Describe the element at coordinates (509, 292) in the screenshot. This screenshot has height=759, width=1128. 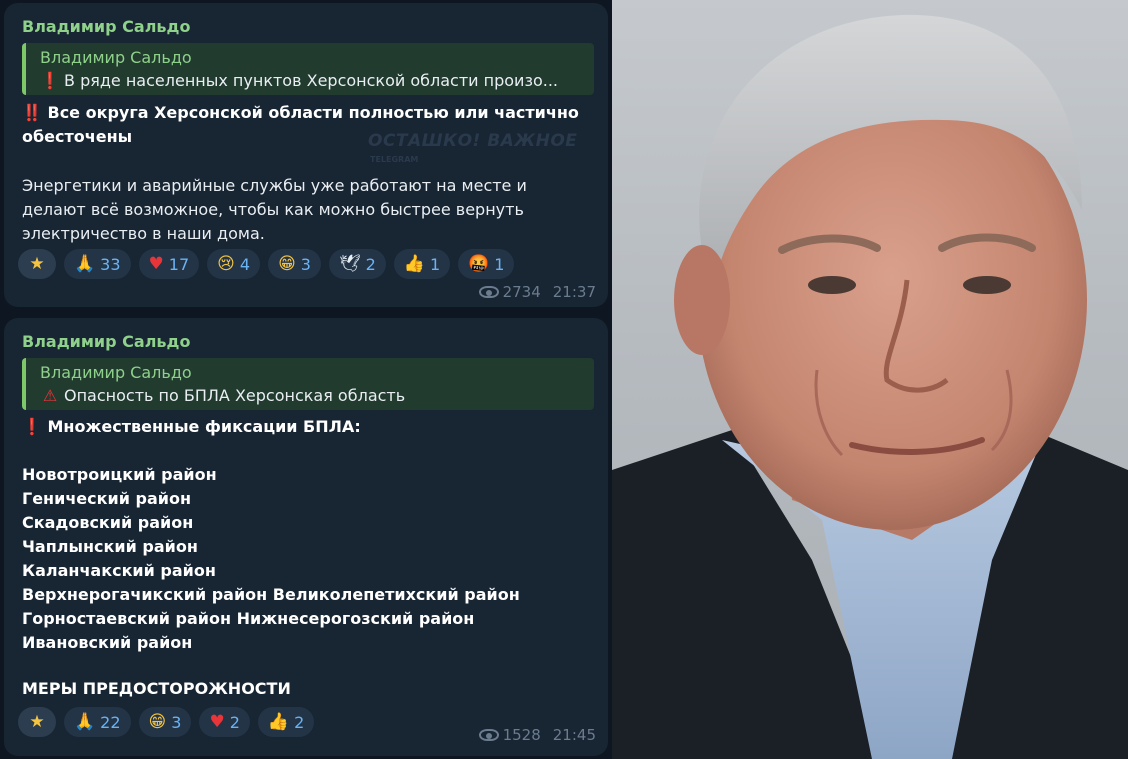
I see `views-count: 2734` at that location.